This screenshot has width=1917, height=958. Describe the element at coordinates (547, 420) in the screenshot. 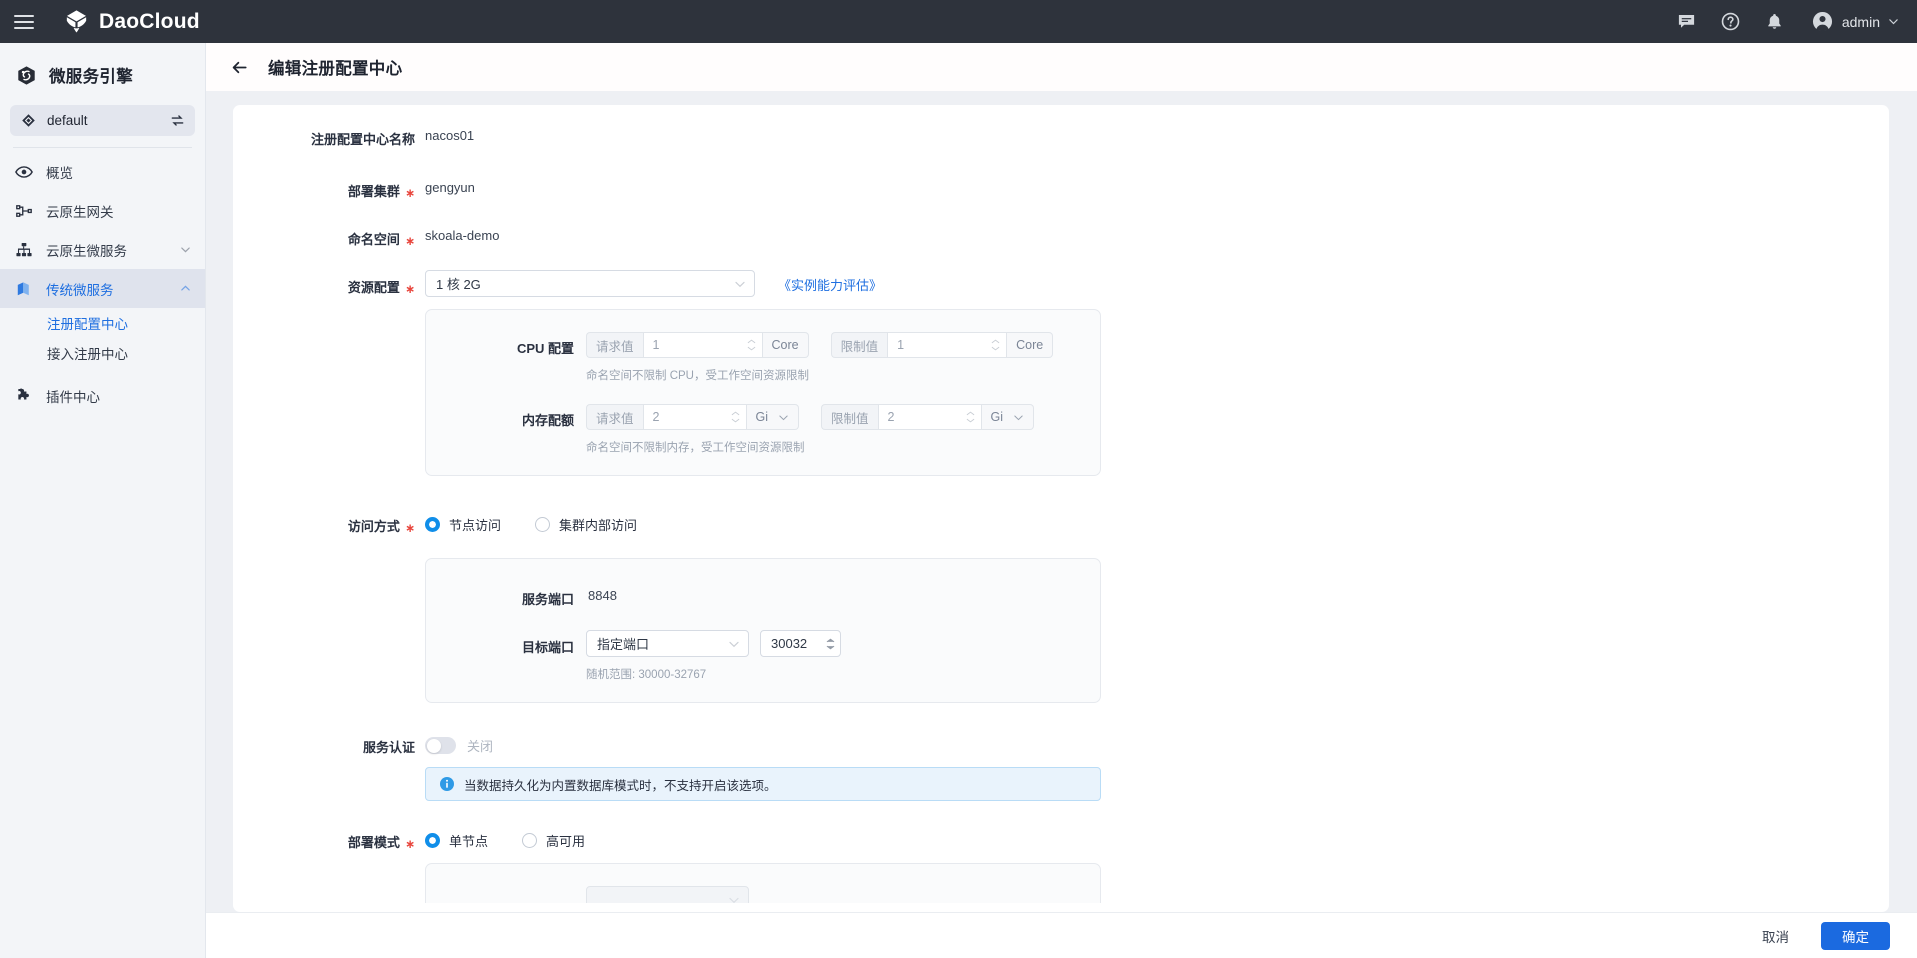

I see `memory-quota-label: 内存配额` at that location.